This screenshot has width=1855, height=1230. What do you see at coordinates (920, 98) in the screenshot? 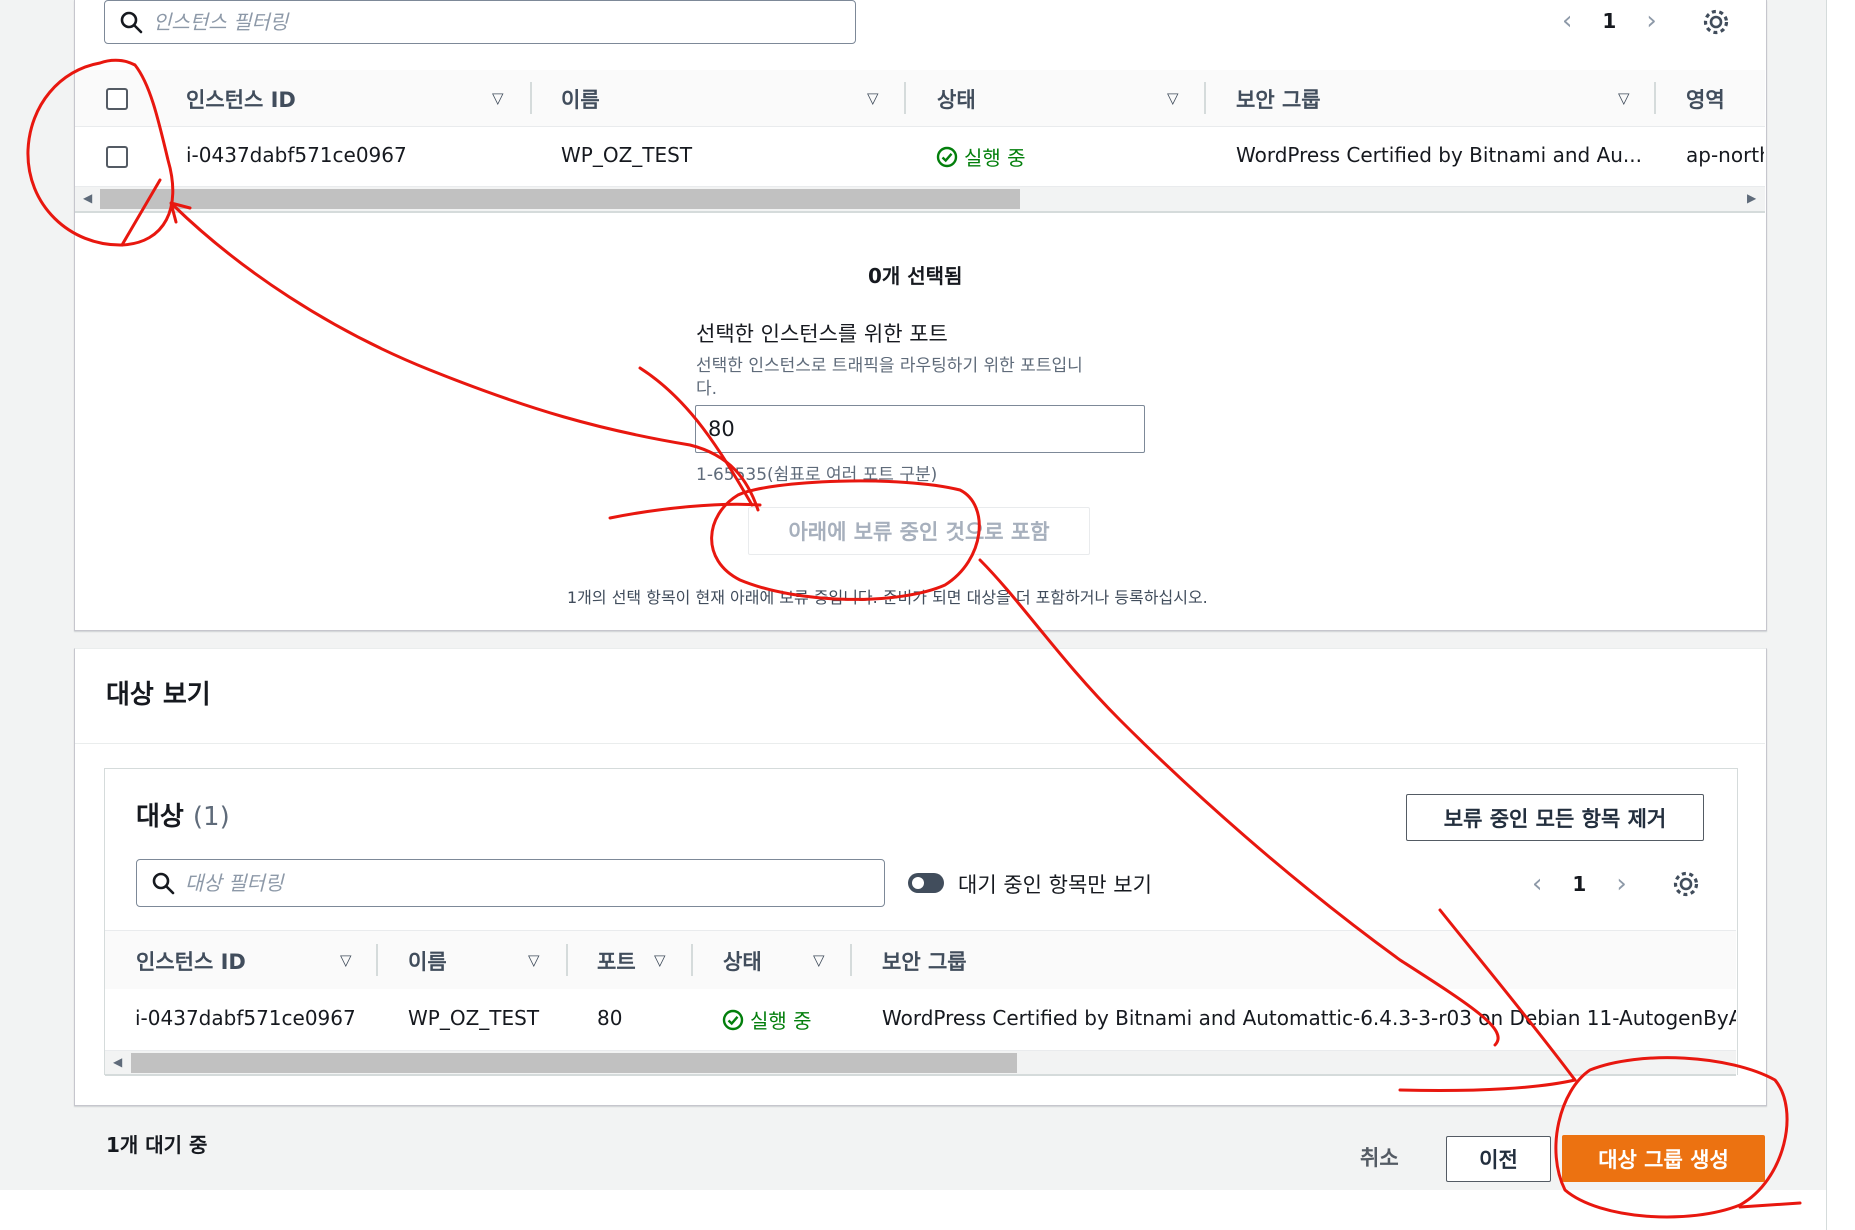
I see `instances-table-header-bg` at bounding box center [920, 98].